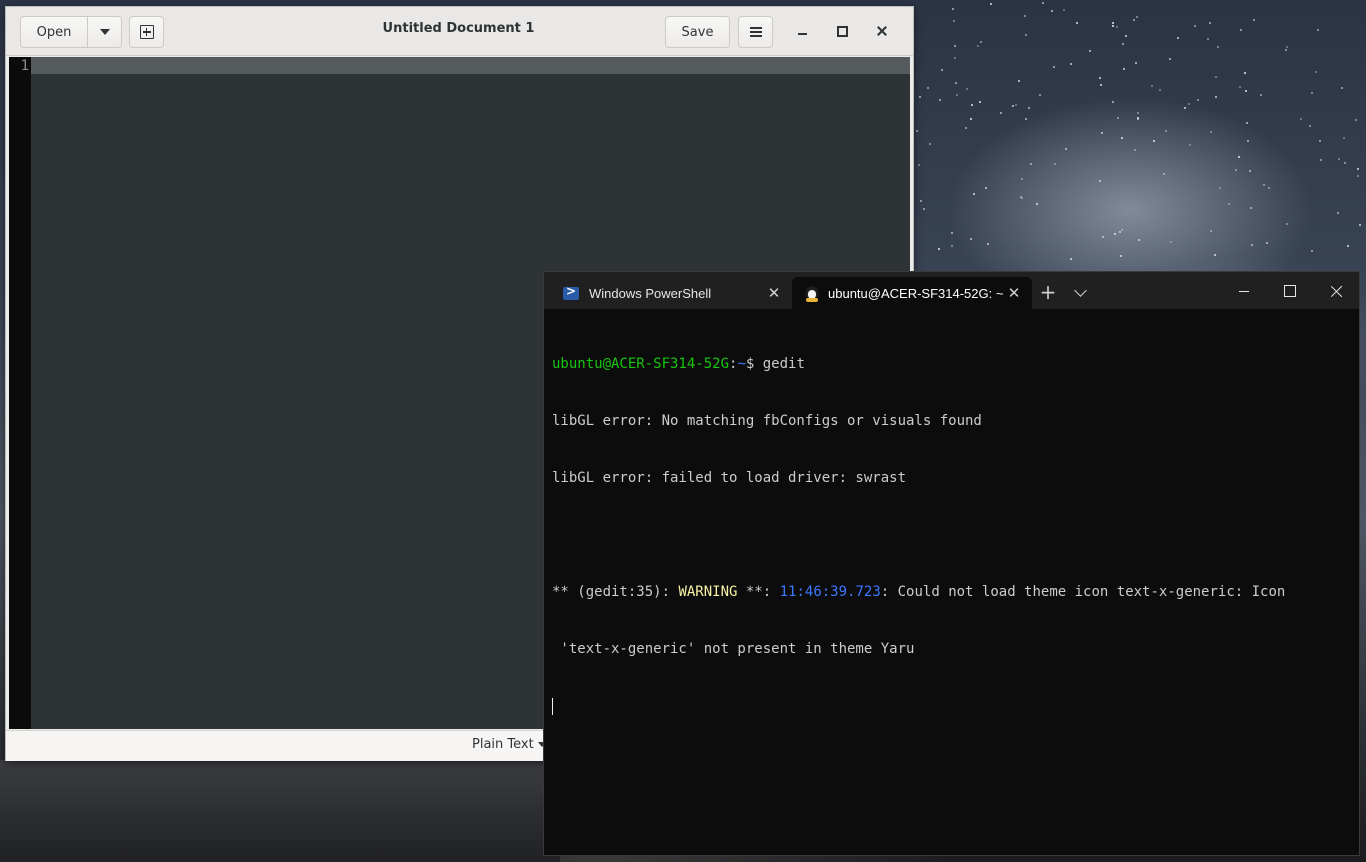  I want to click on warning-timestamp: 11:46:39.723, so click(830, 592).